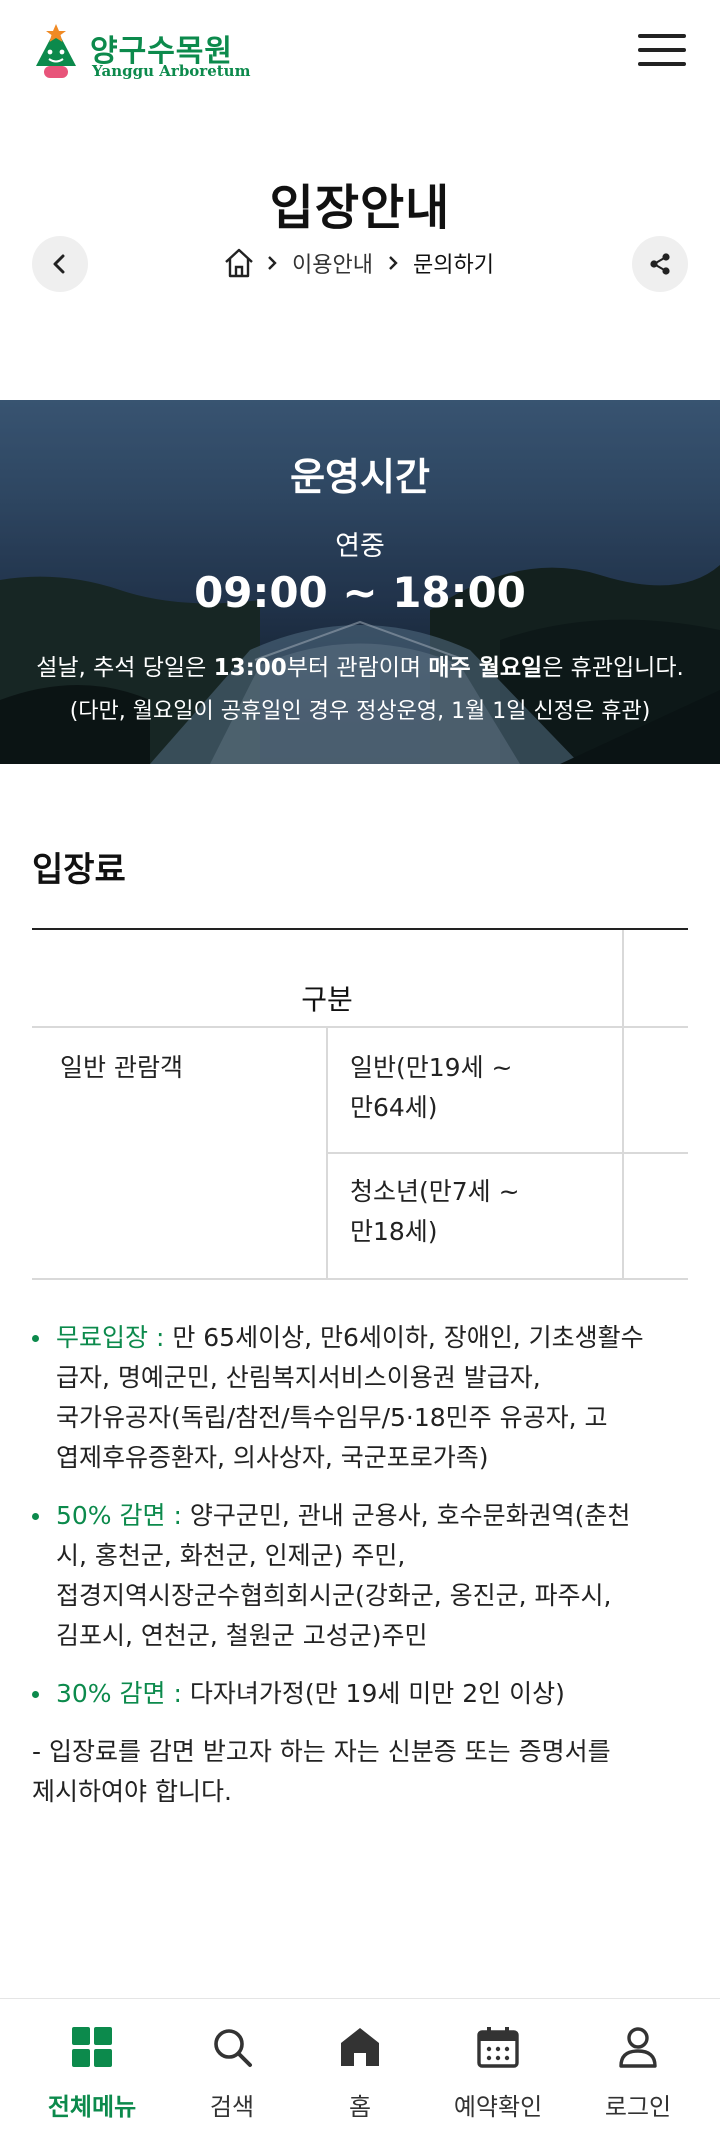 The image size is (720, 2142). What do you see at coordinates (233, 2048) in the screenshot?
I see `search-icon` at bounding box center [233, 2048].